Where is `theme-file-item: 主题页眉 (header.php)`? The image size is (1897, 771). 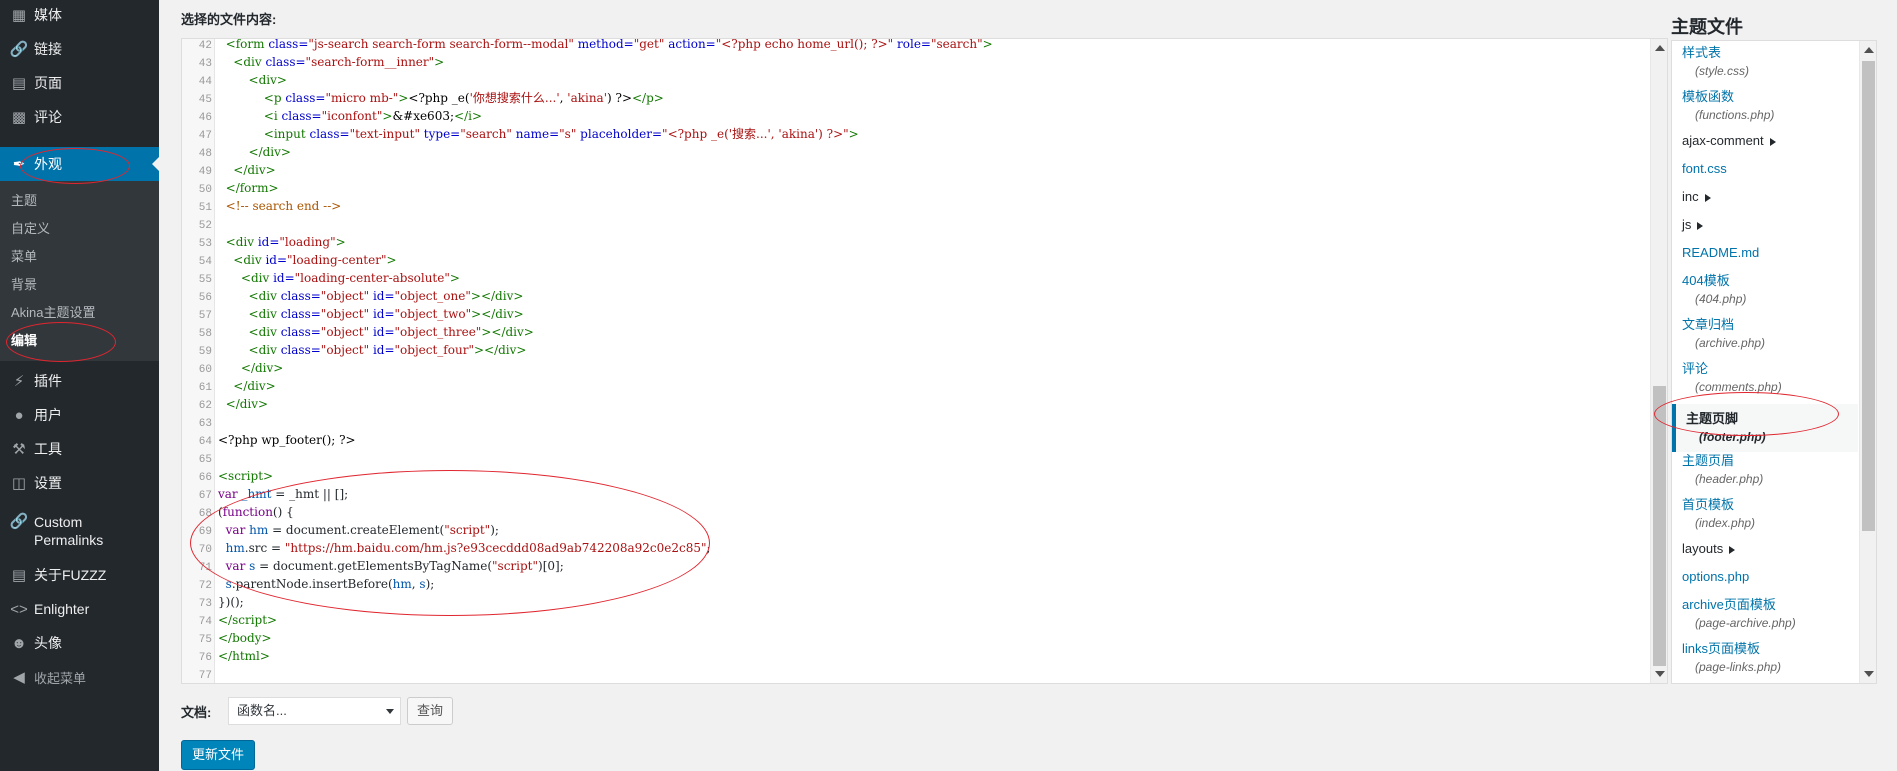
theme-file-item: 主题页眉 (header.php) is located at coordinates (1722, 470).